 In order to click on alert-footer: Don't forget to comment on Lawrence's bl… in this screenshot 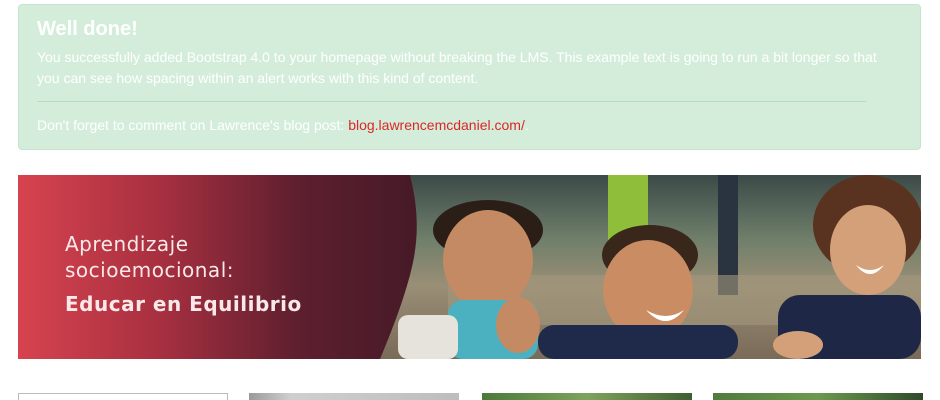, I will do `click(469, 125)`.